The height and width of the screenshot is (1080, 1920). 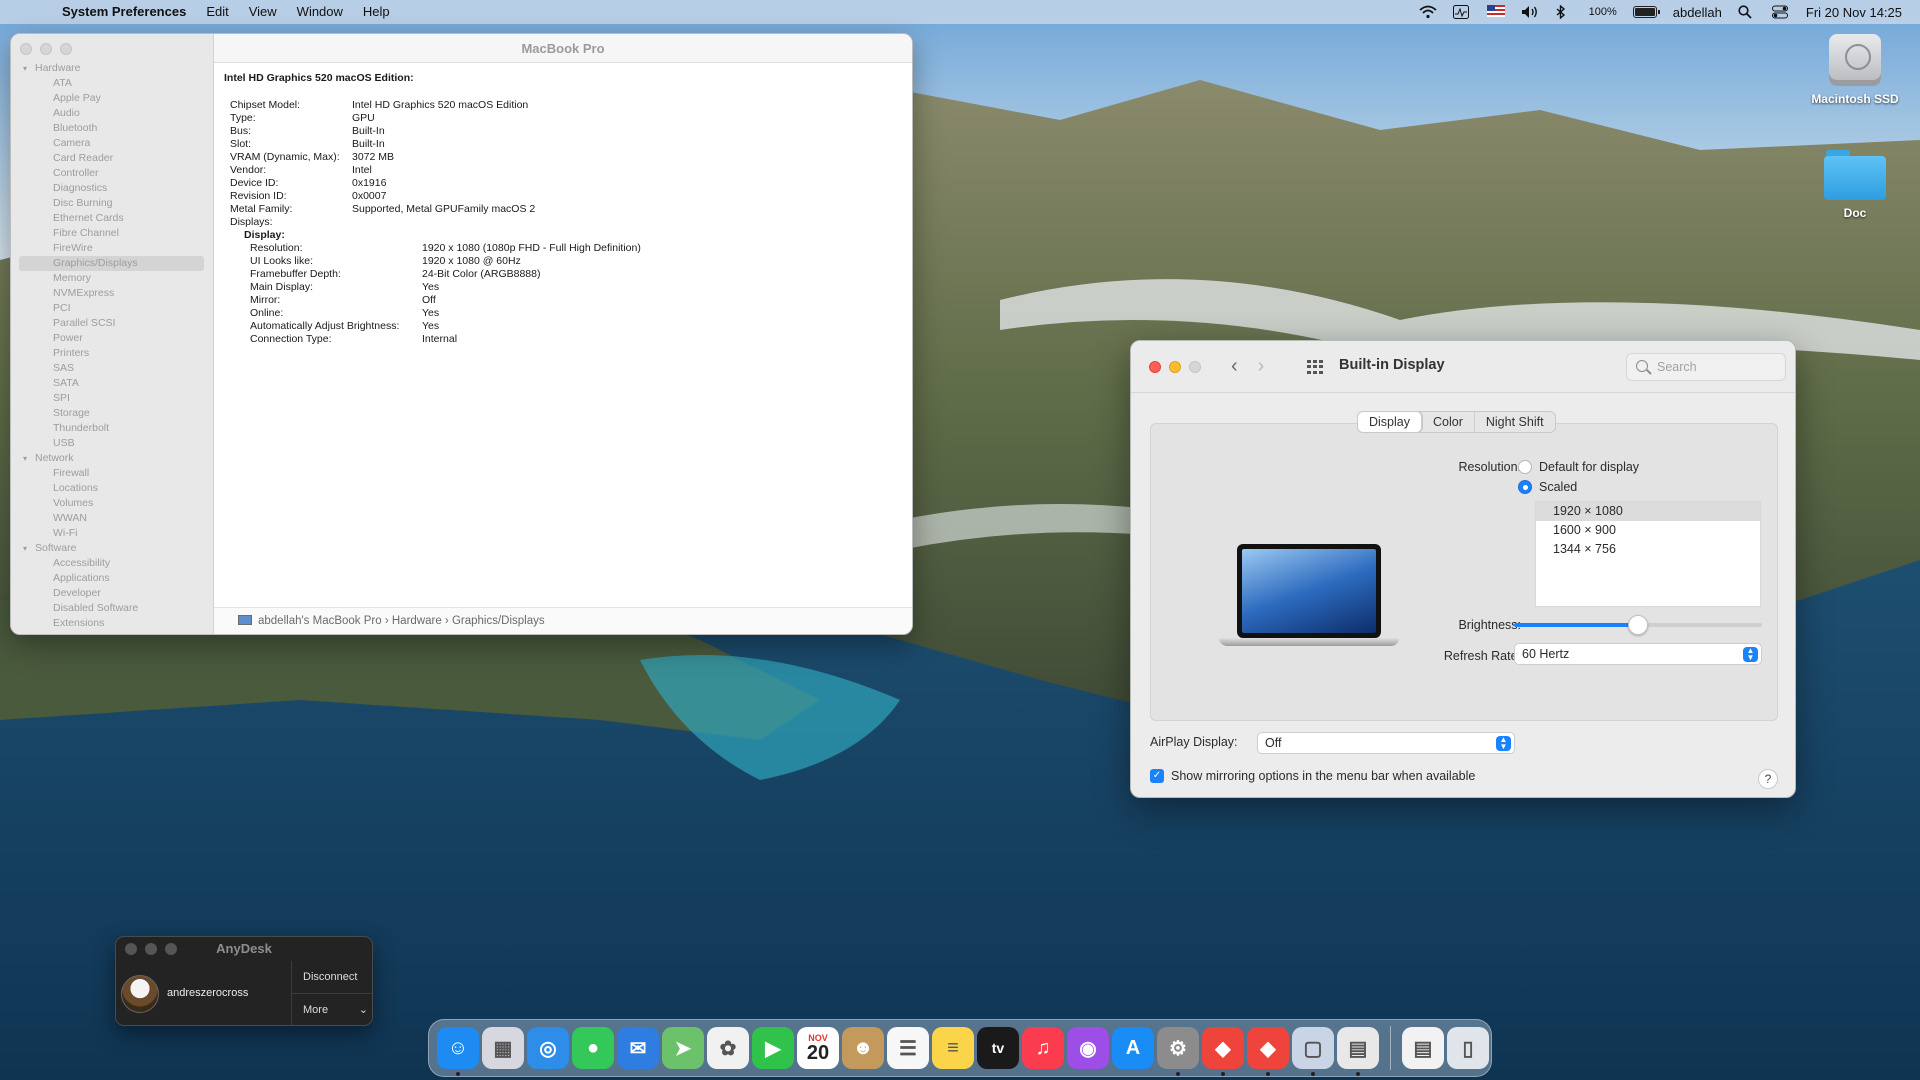 What do you see at coordinates (1646, 12) in the screenshot?
I see `battery-icon` at bounding box center [1646, 12].